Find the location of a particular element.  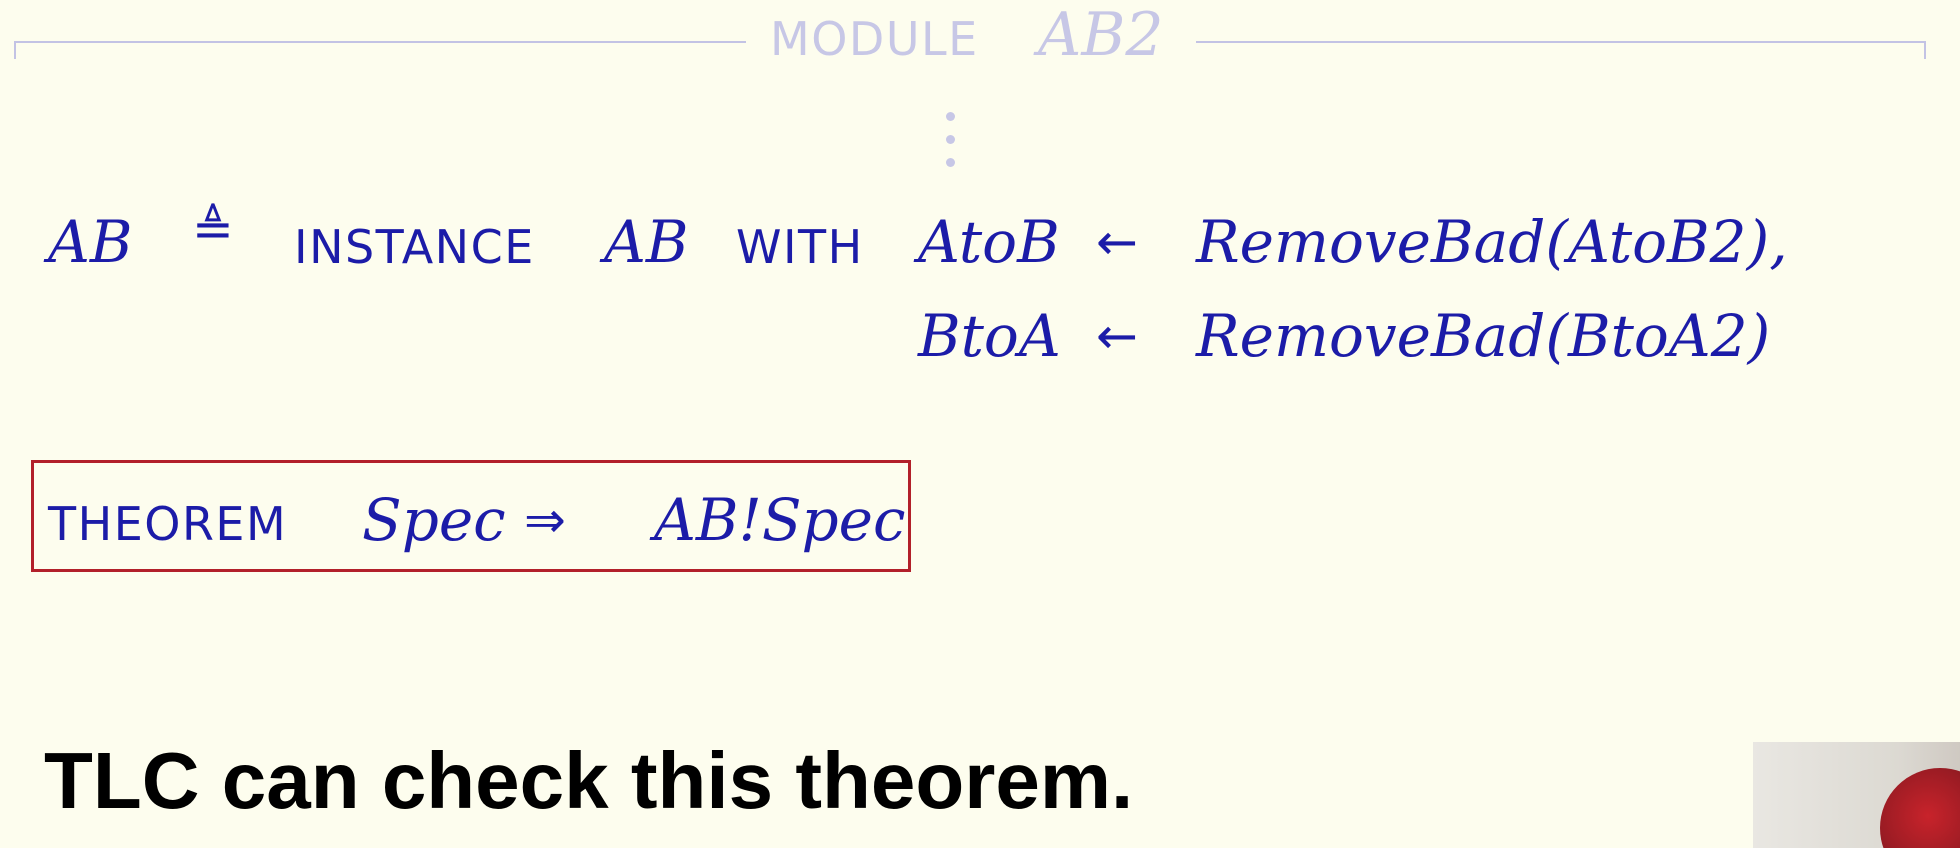

instance-module-name: AB is located at coordinates (646, 242).